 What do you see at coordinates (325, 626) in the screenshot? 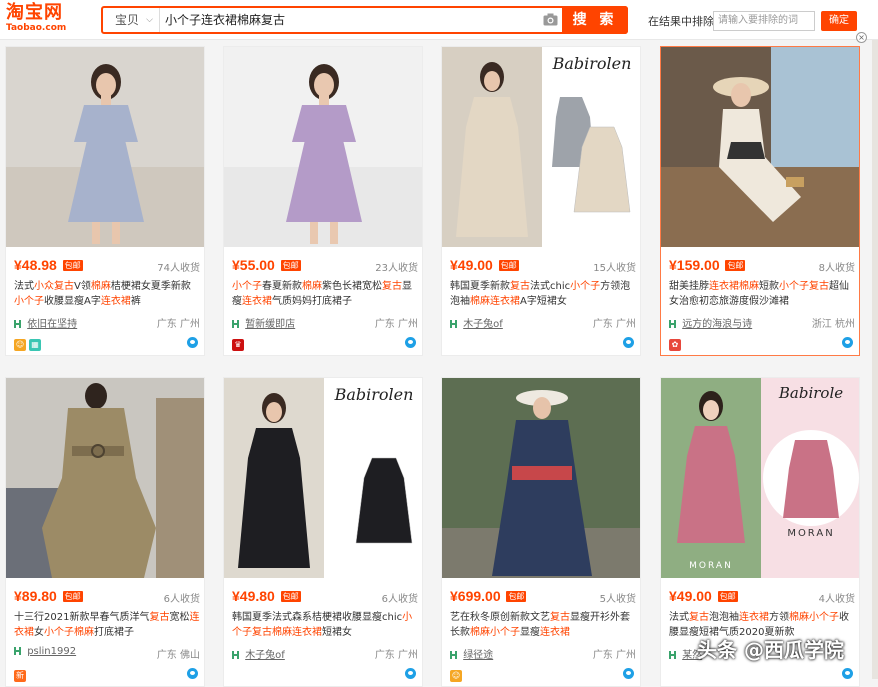
I see `product-title: 韩国夏季法式森系桔梗裙收腰显瘦chic小个子复古棉麻连衣裙短裙女` at bounding box center [325, 626].